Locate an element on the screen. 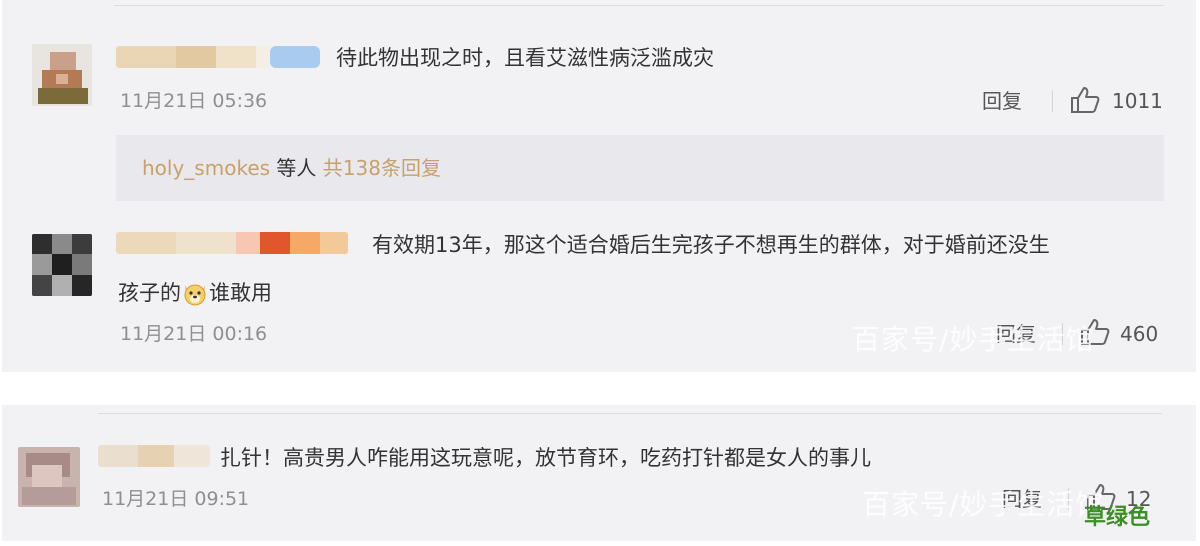 Image resolution: width=1200 pixels, height=546 pixels. sub-reply-username: holy_smokes is located at coordinates (206, 168).